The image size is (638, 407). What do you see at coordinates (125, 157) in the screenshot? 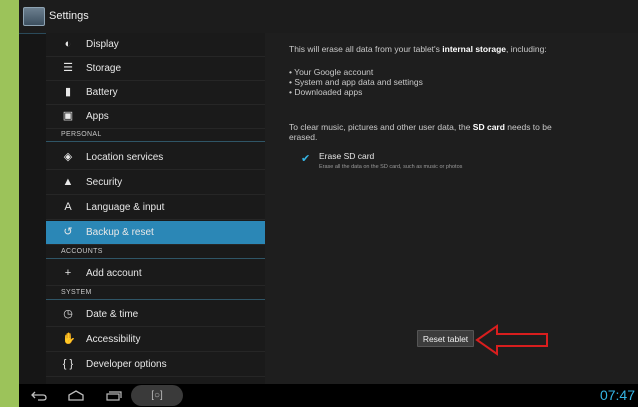
I see `sidebar-item-label: Location services` at bounding box center [125, 157].